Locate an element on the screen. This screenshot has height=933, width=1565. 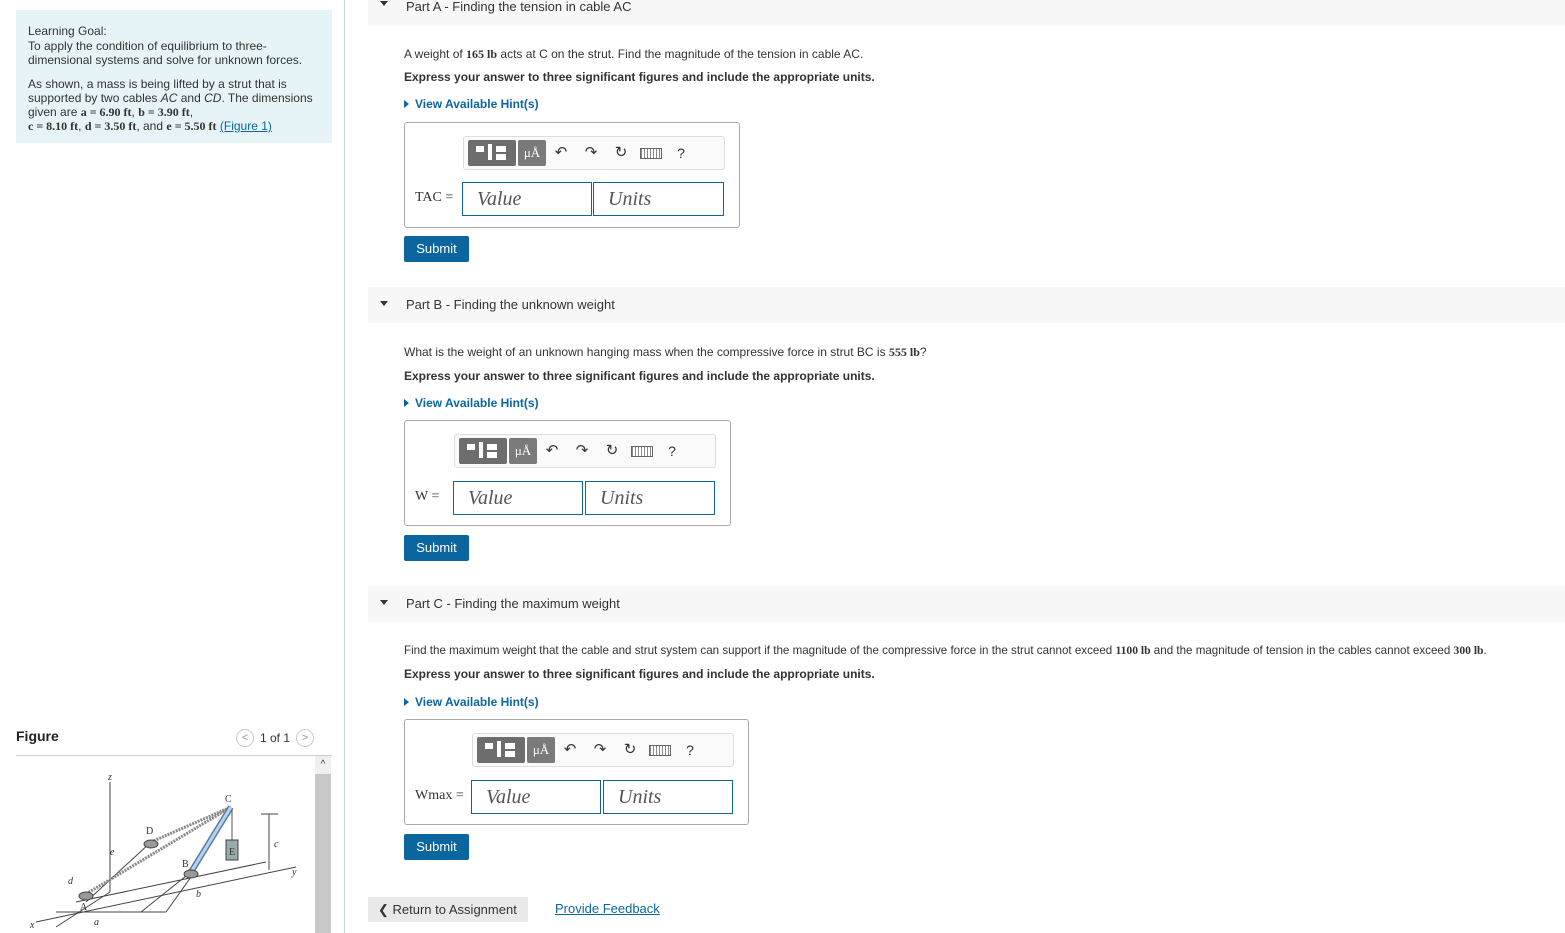
label-d-dim: d is located at coordinates (71, 881).